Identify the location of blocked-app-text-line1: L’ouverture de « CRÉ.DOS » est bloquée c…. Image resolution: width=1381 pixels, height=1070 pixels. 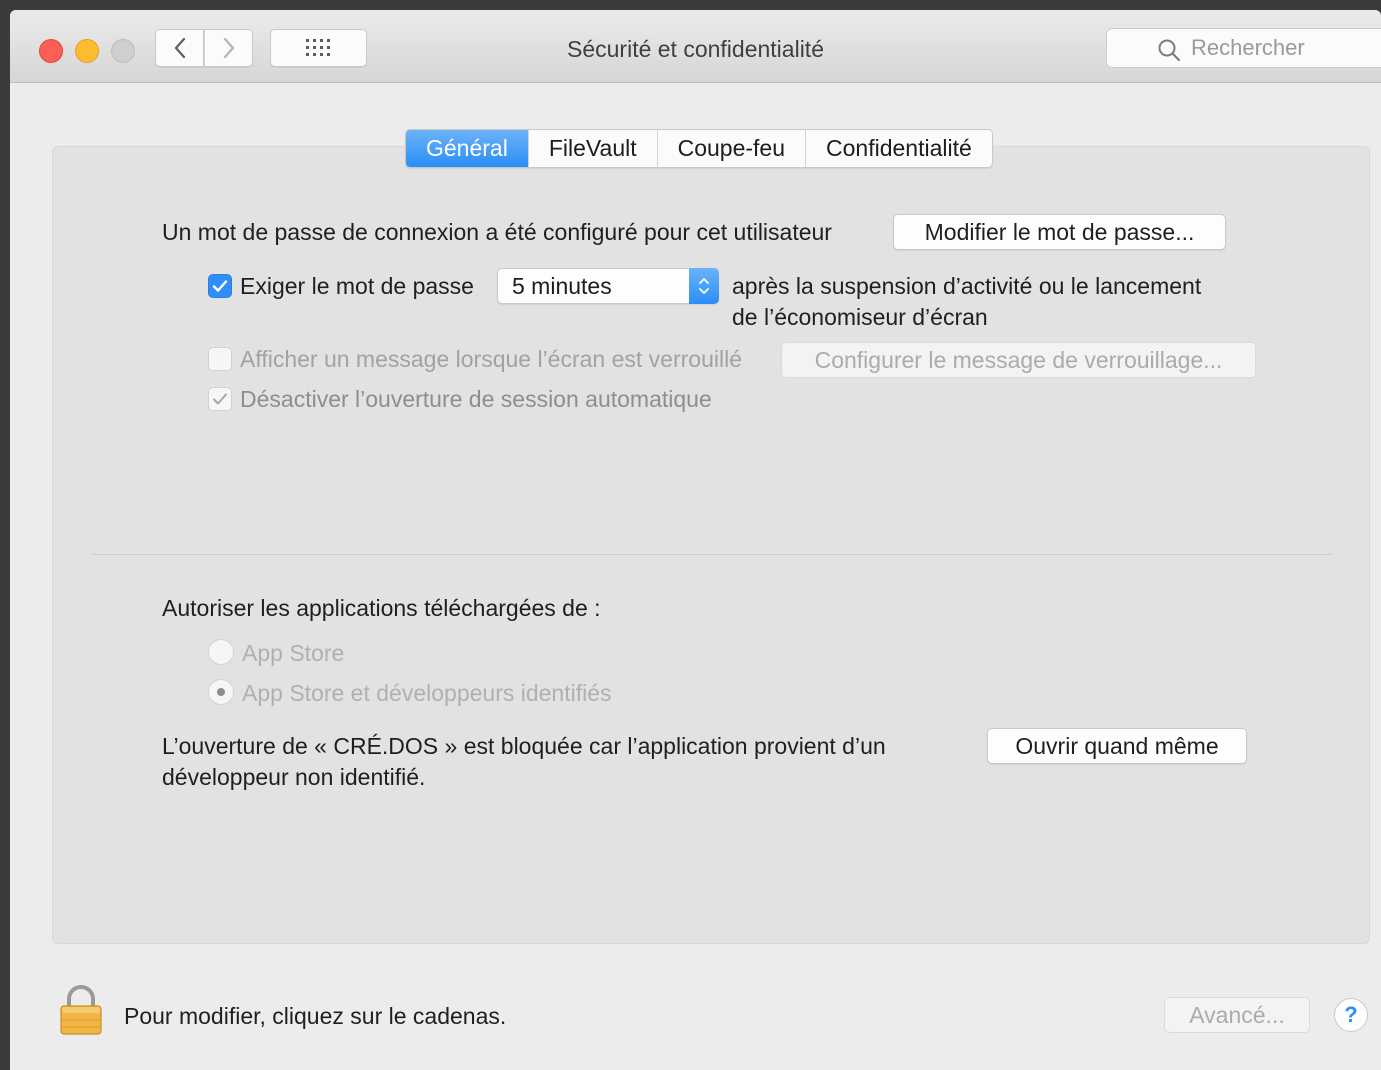
(524, 746).